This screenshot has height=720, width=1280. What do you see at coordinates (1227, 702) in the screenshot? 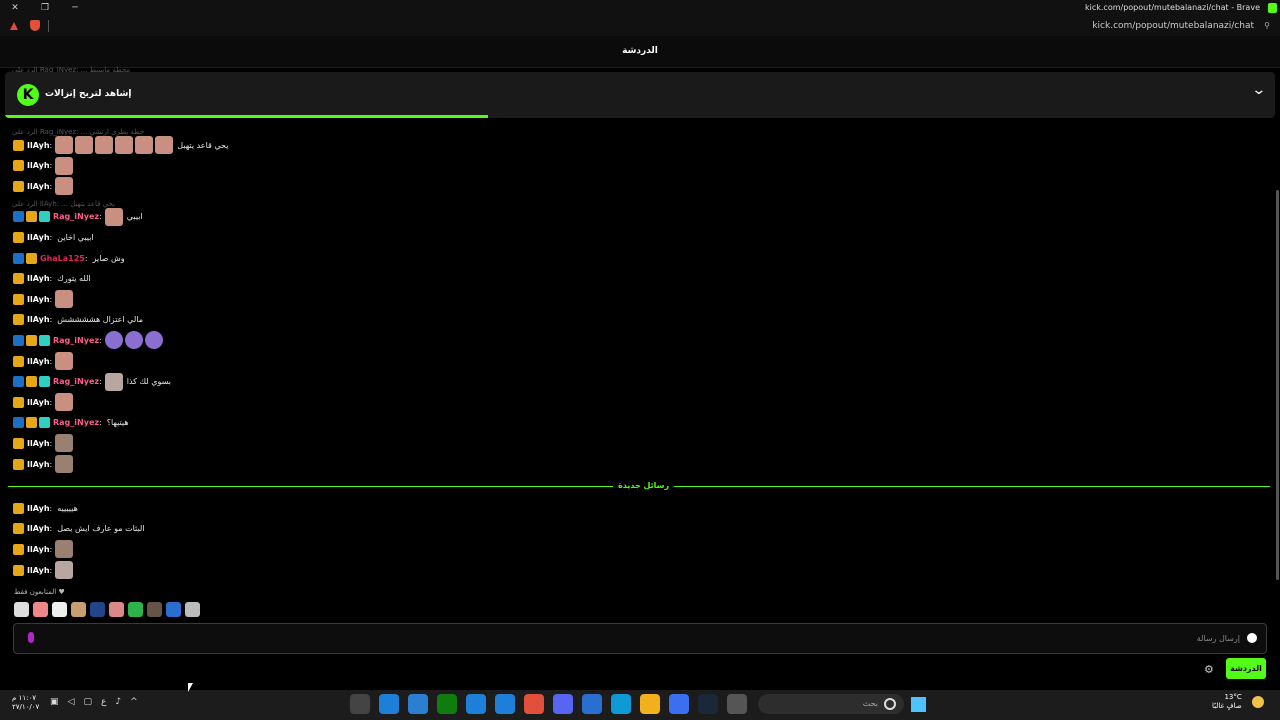
I see `weather-widget: 13°C صافٍ غالبًا` at bounding box center [1227, 702].